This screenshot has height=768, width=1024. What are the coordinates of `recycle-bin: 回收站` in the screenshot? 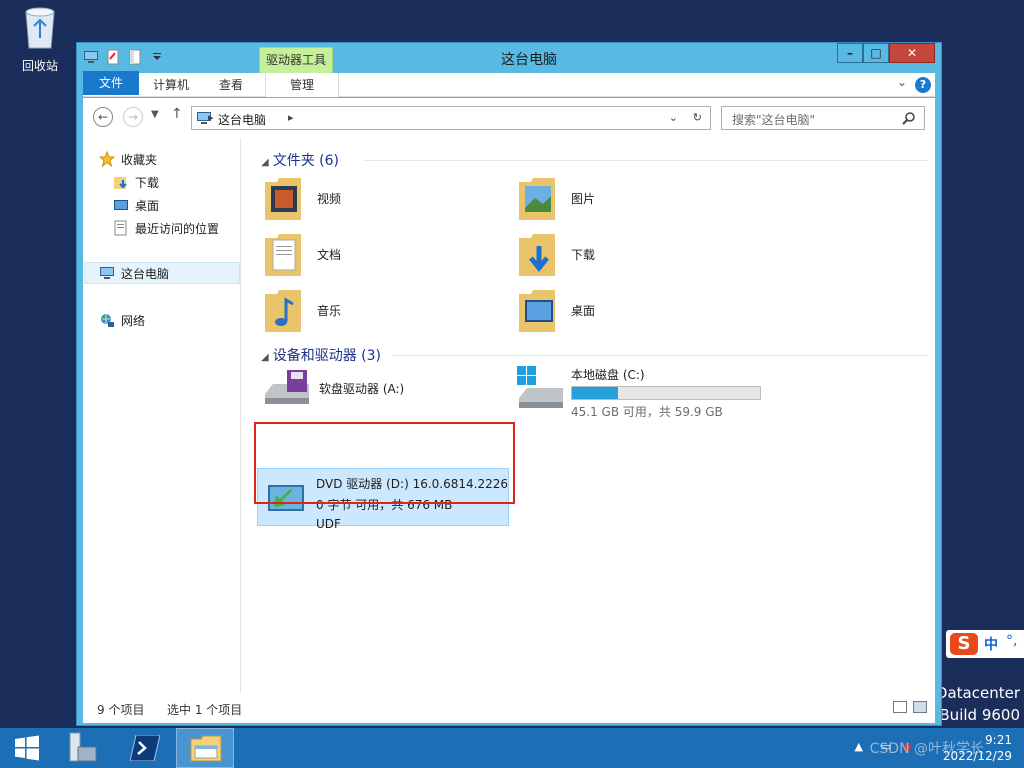 It's located at (40, 40).